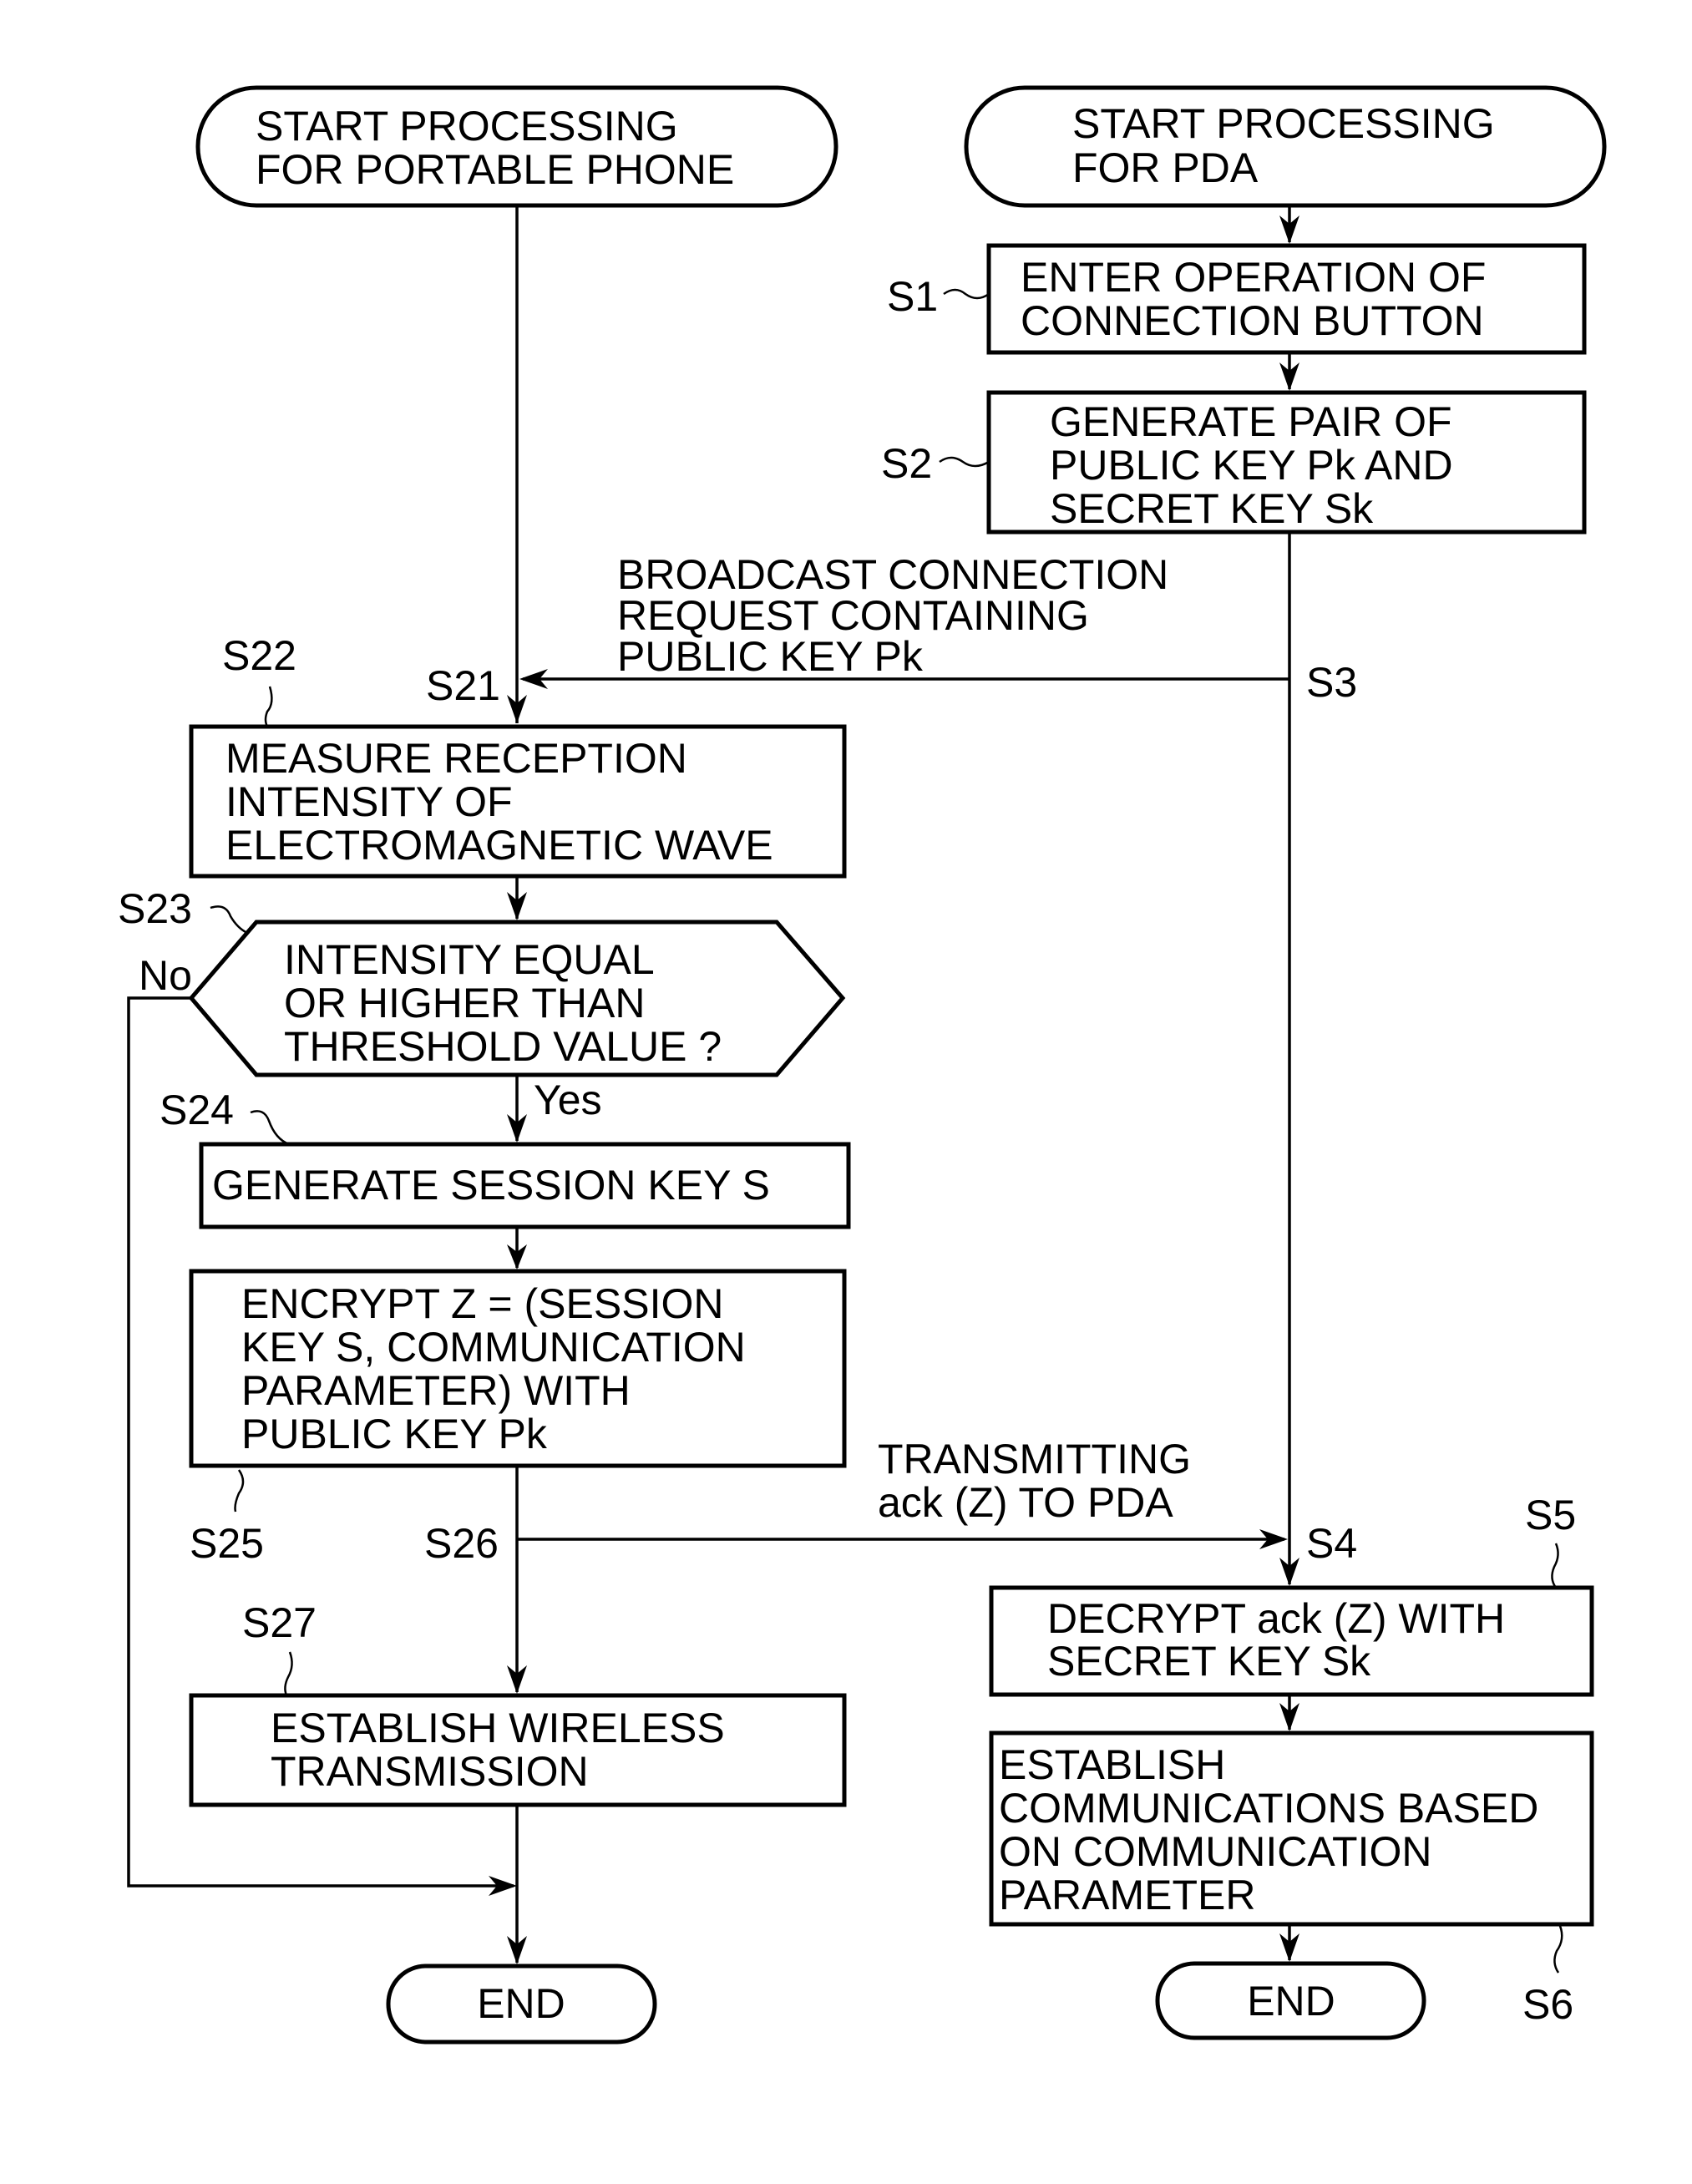  Describe the element at coordinates (464, 1003) in the screenshot. I see `s23-text-line-2: OR HIGHER THAN` at that location.